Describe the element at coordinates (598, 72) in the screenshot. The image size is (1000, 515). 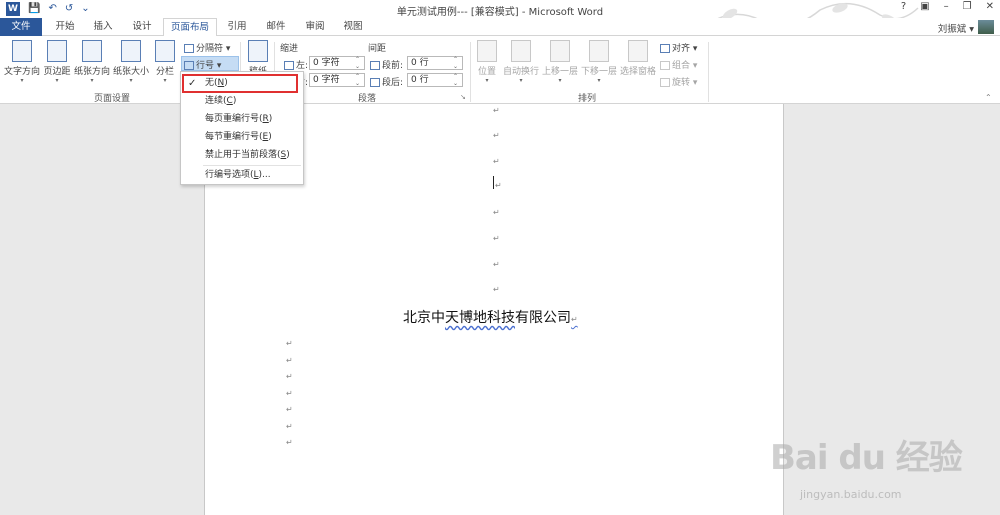
I see `send-backward-label: 下移一层` at that location.